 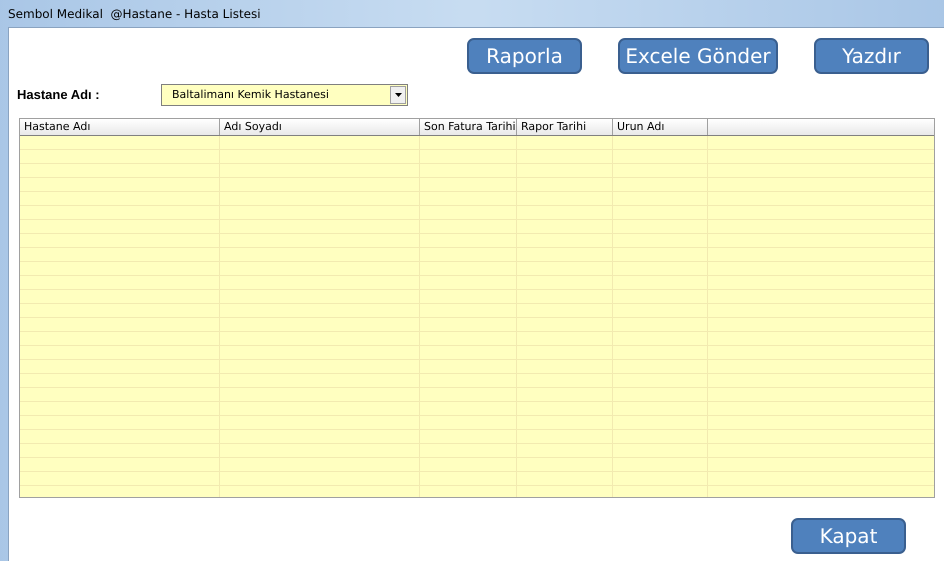 What do you see at coordinates (848, 536) in the screenshot?
I see `action-button: Kapat` at bounding box center [848, 536].